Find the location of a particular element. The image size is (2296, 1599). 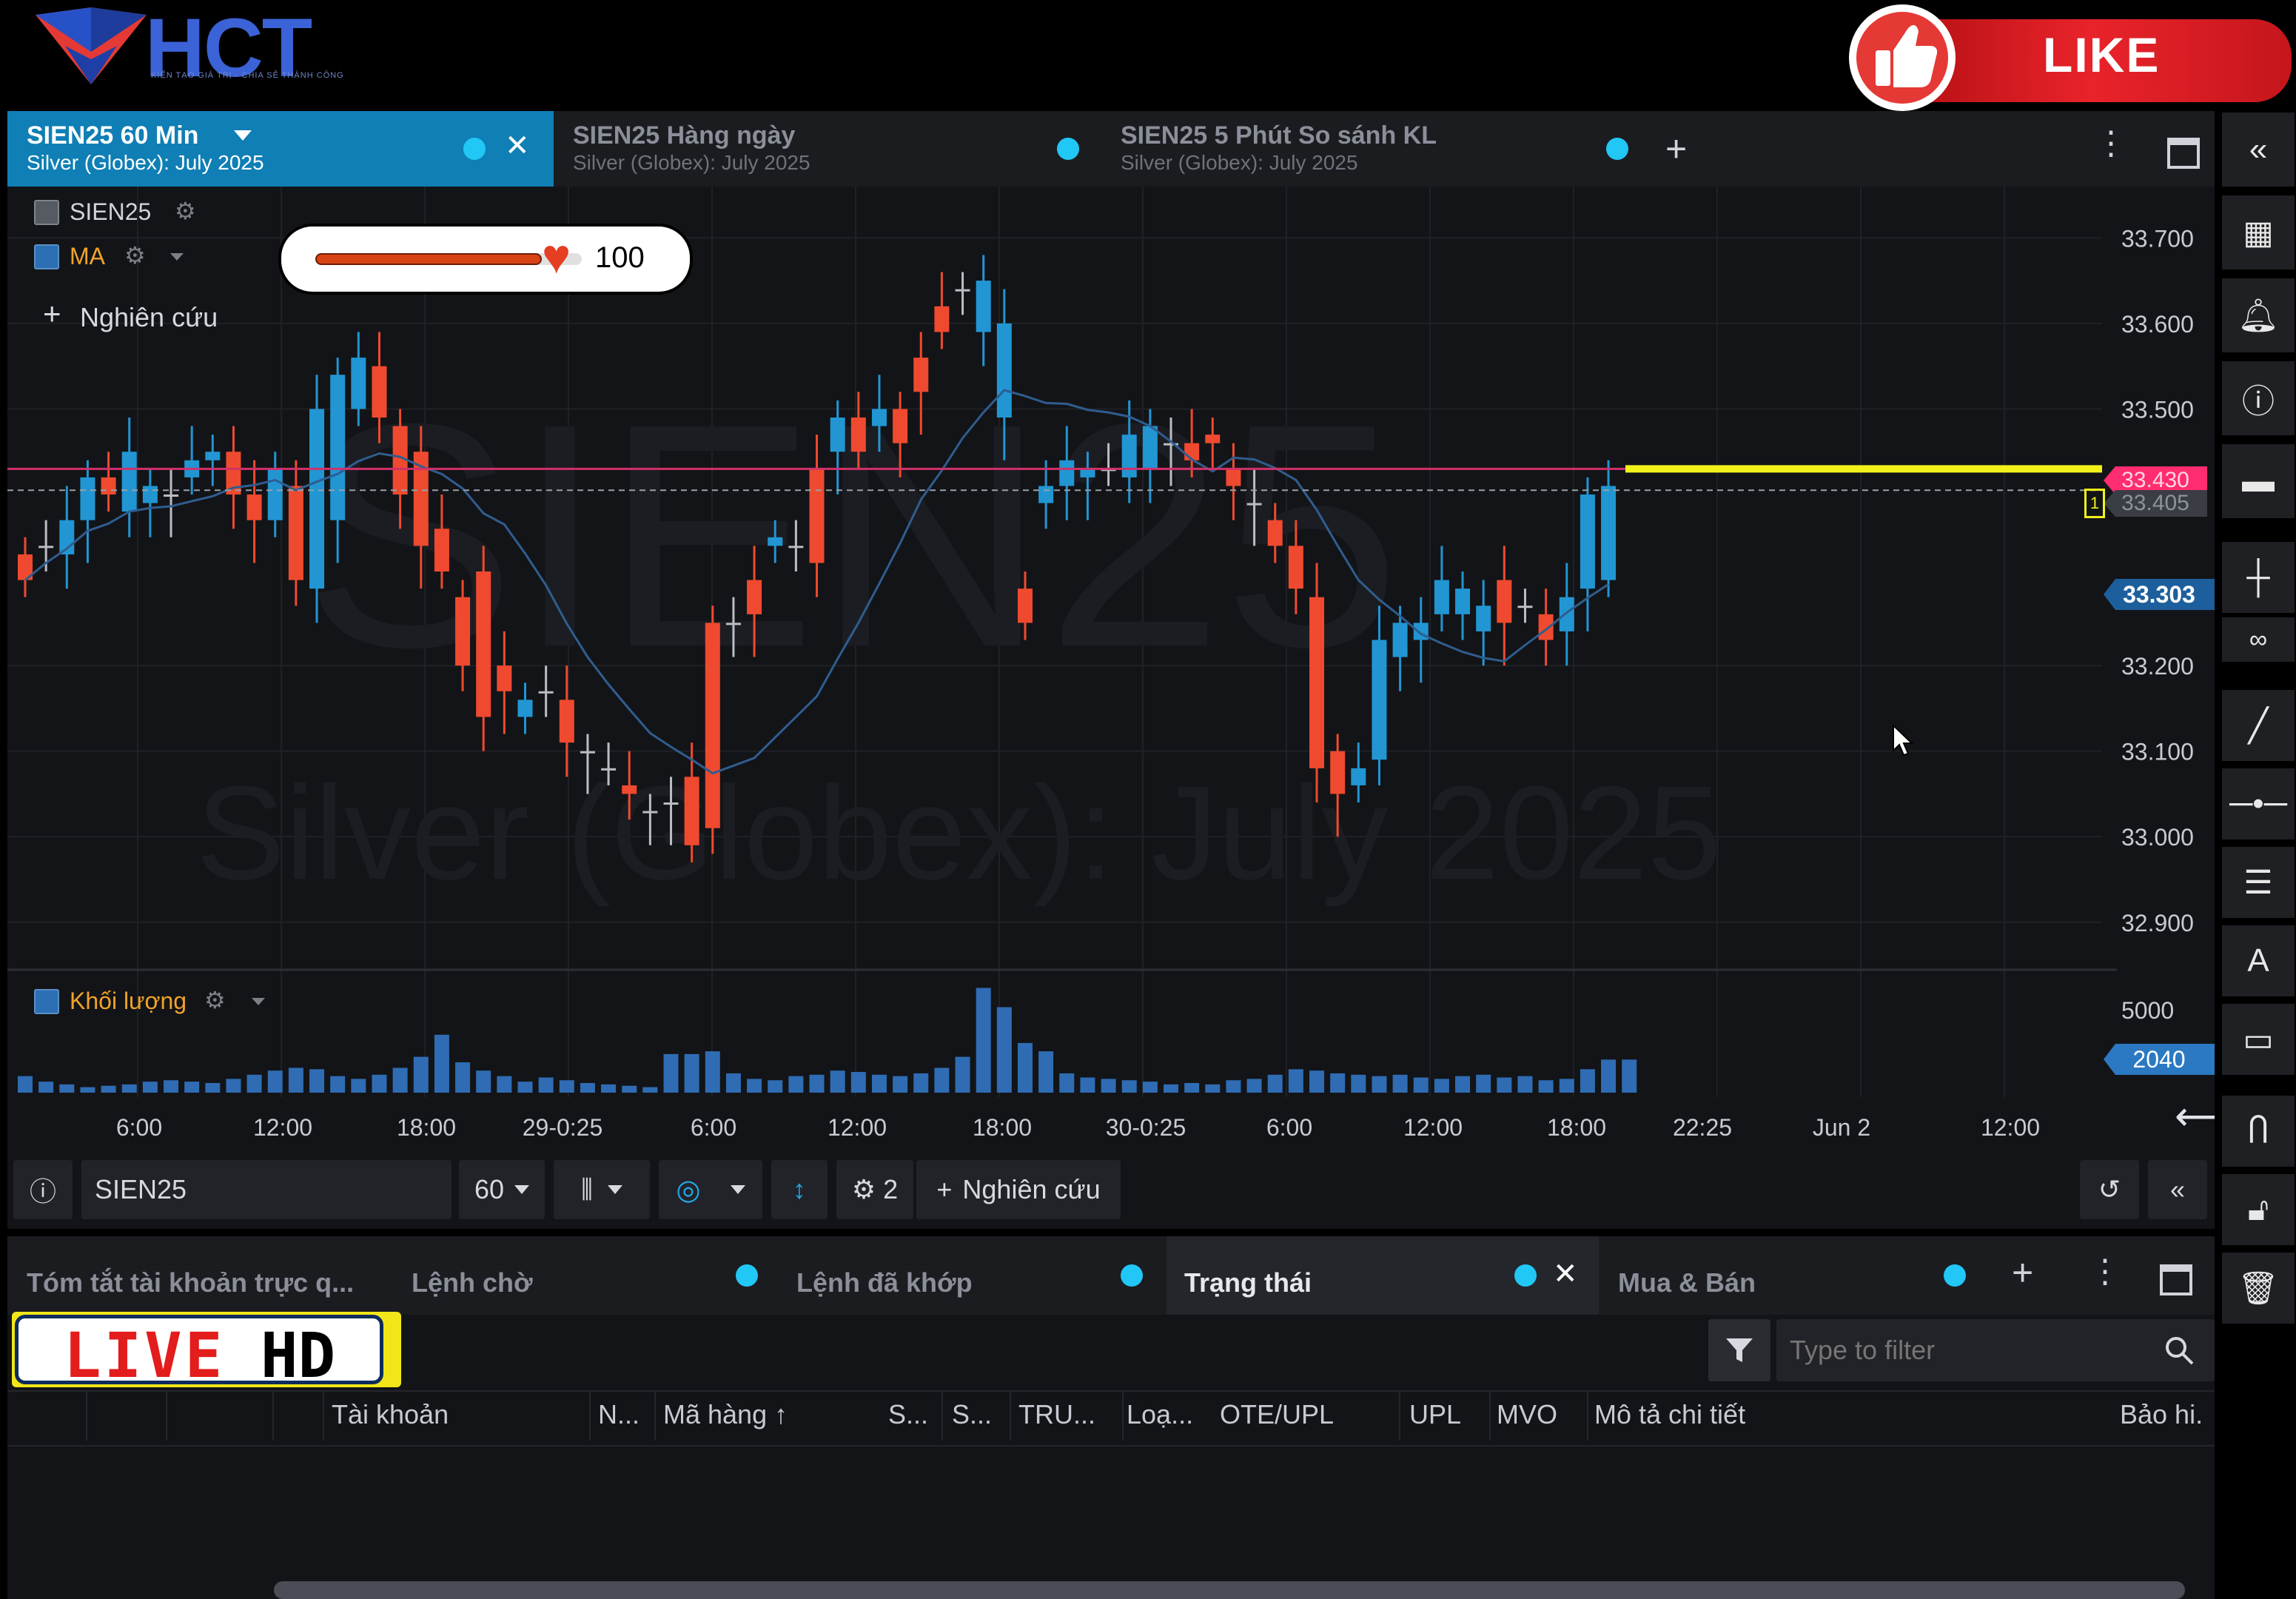

interval-select: 60 is located at coordinates (502, 1189).